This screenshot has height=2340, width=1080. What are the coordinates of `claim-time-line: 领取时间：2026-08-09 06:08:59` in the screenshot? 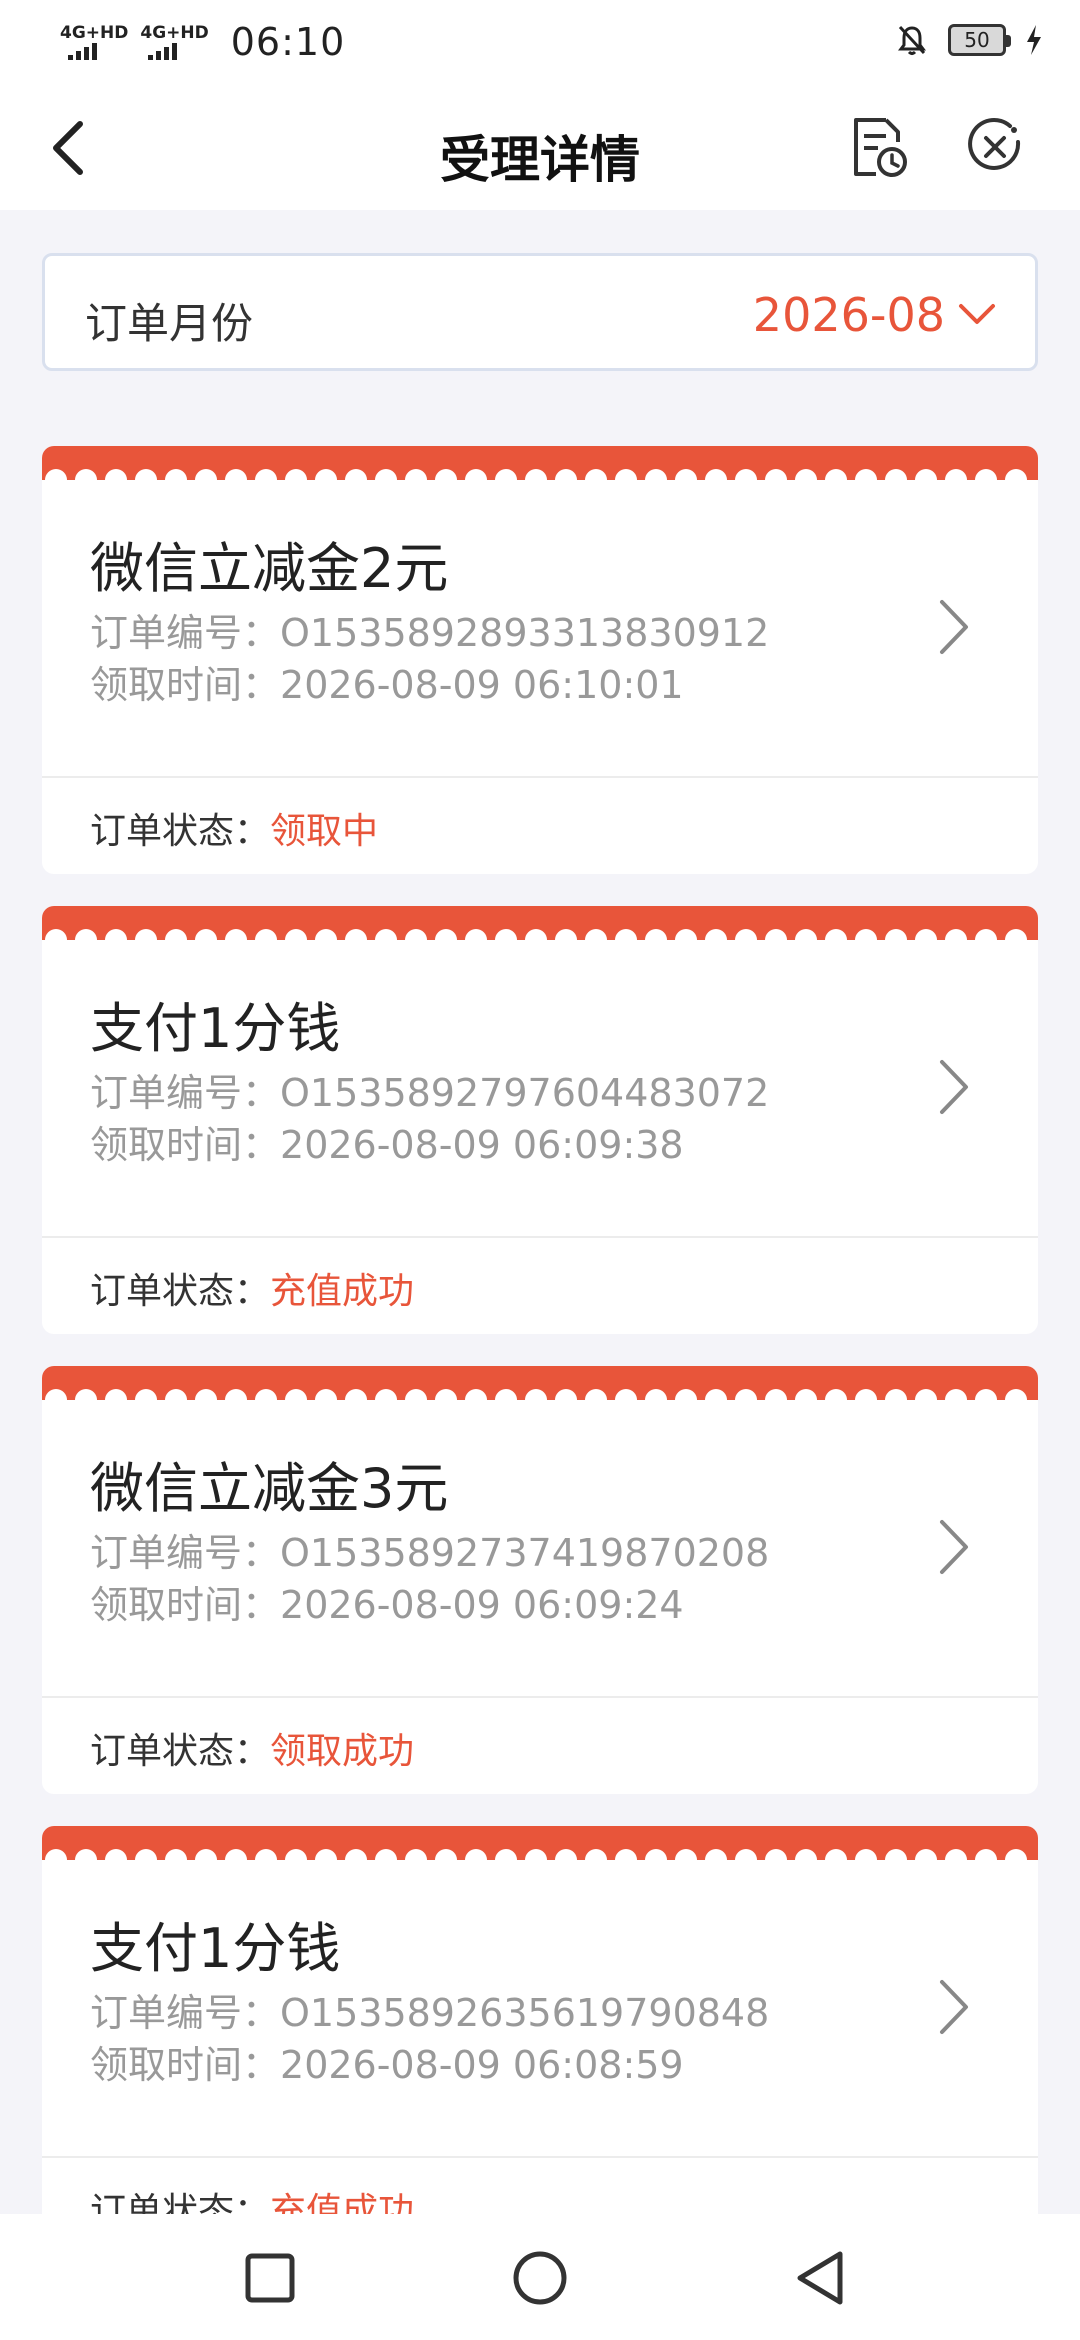 It's located at (387, 2061).